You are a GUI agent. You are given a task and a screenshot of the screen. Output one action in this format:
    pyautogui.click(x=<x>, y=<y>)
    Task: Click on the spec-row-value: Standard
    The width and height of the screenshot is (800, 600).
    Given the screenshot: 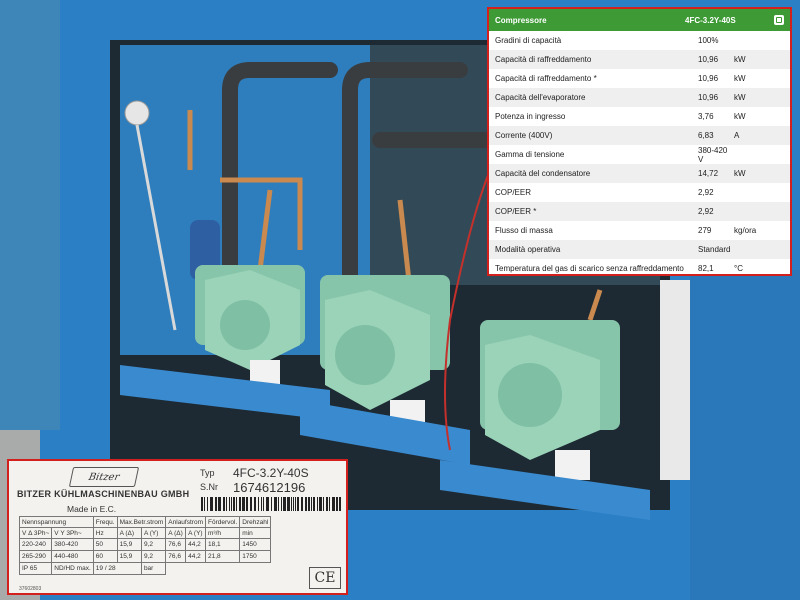 What is the action you would take?
    pyautogui.click(x=714, y=249)
    